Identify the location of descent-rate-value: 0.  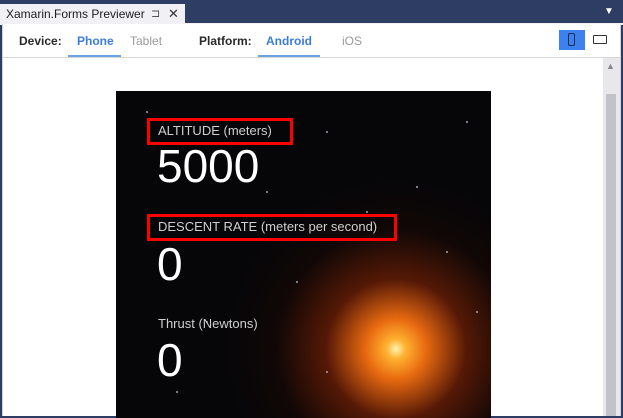
(170, 264).